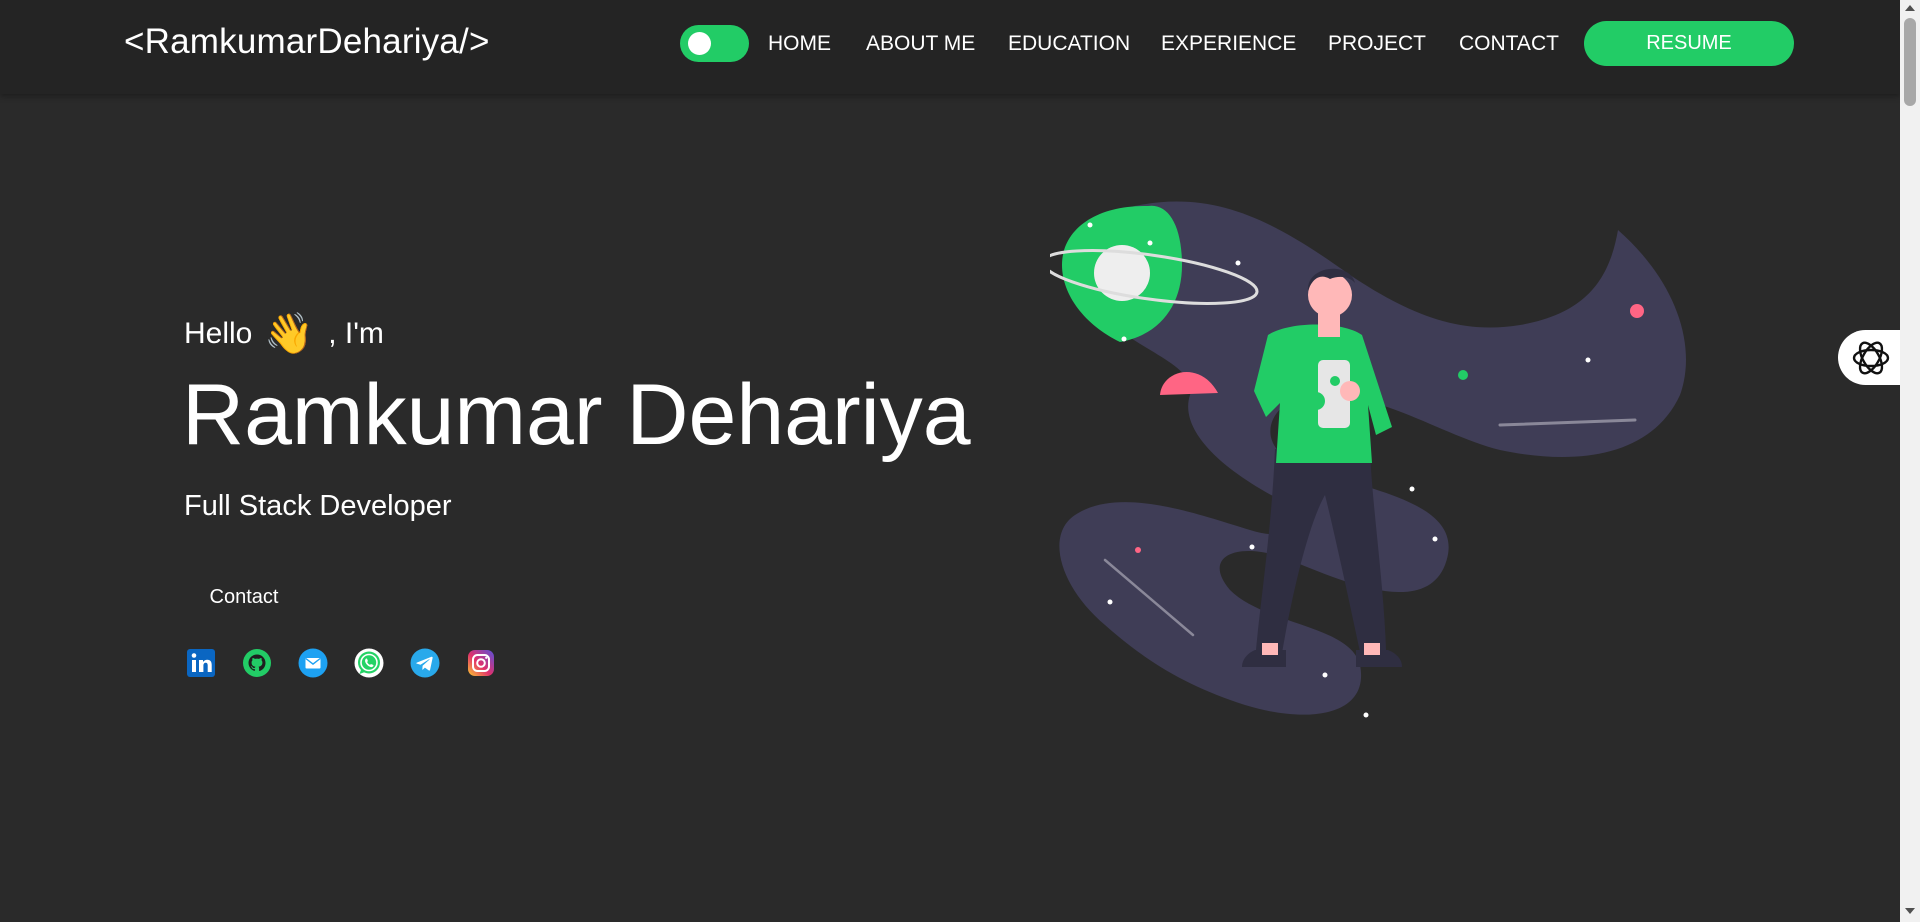 The image size is (1920, 922). Describe the element at coordinates (1138, 550) in the screenshot. I see `pink-dot` at that location.